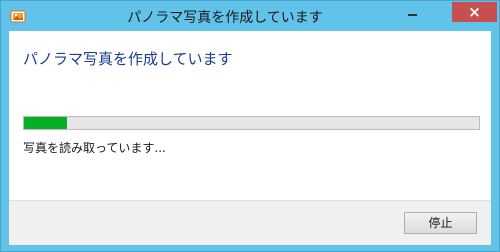 Image resolution: width=500 pixels, height=252 pixels. I want to click on close-icon: ×, so click(474, 12).